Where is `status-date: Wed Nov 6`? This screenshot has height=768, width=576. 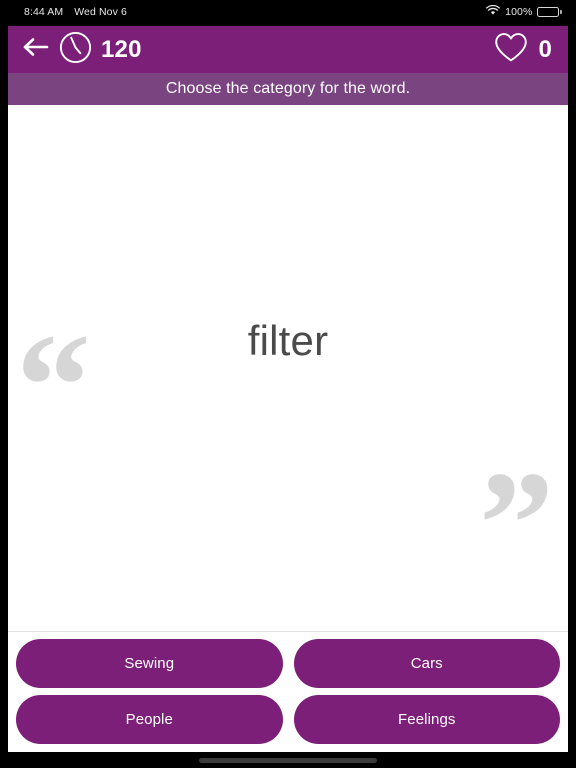
status-date: Wed Nov 6 is located at coordinates (100, 12).